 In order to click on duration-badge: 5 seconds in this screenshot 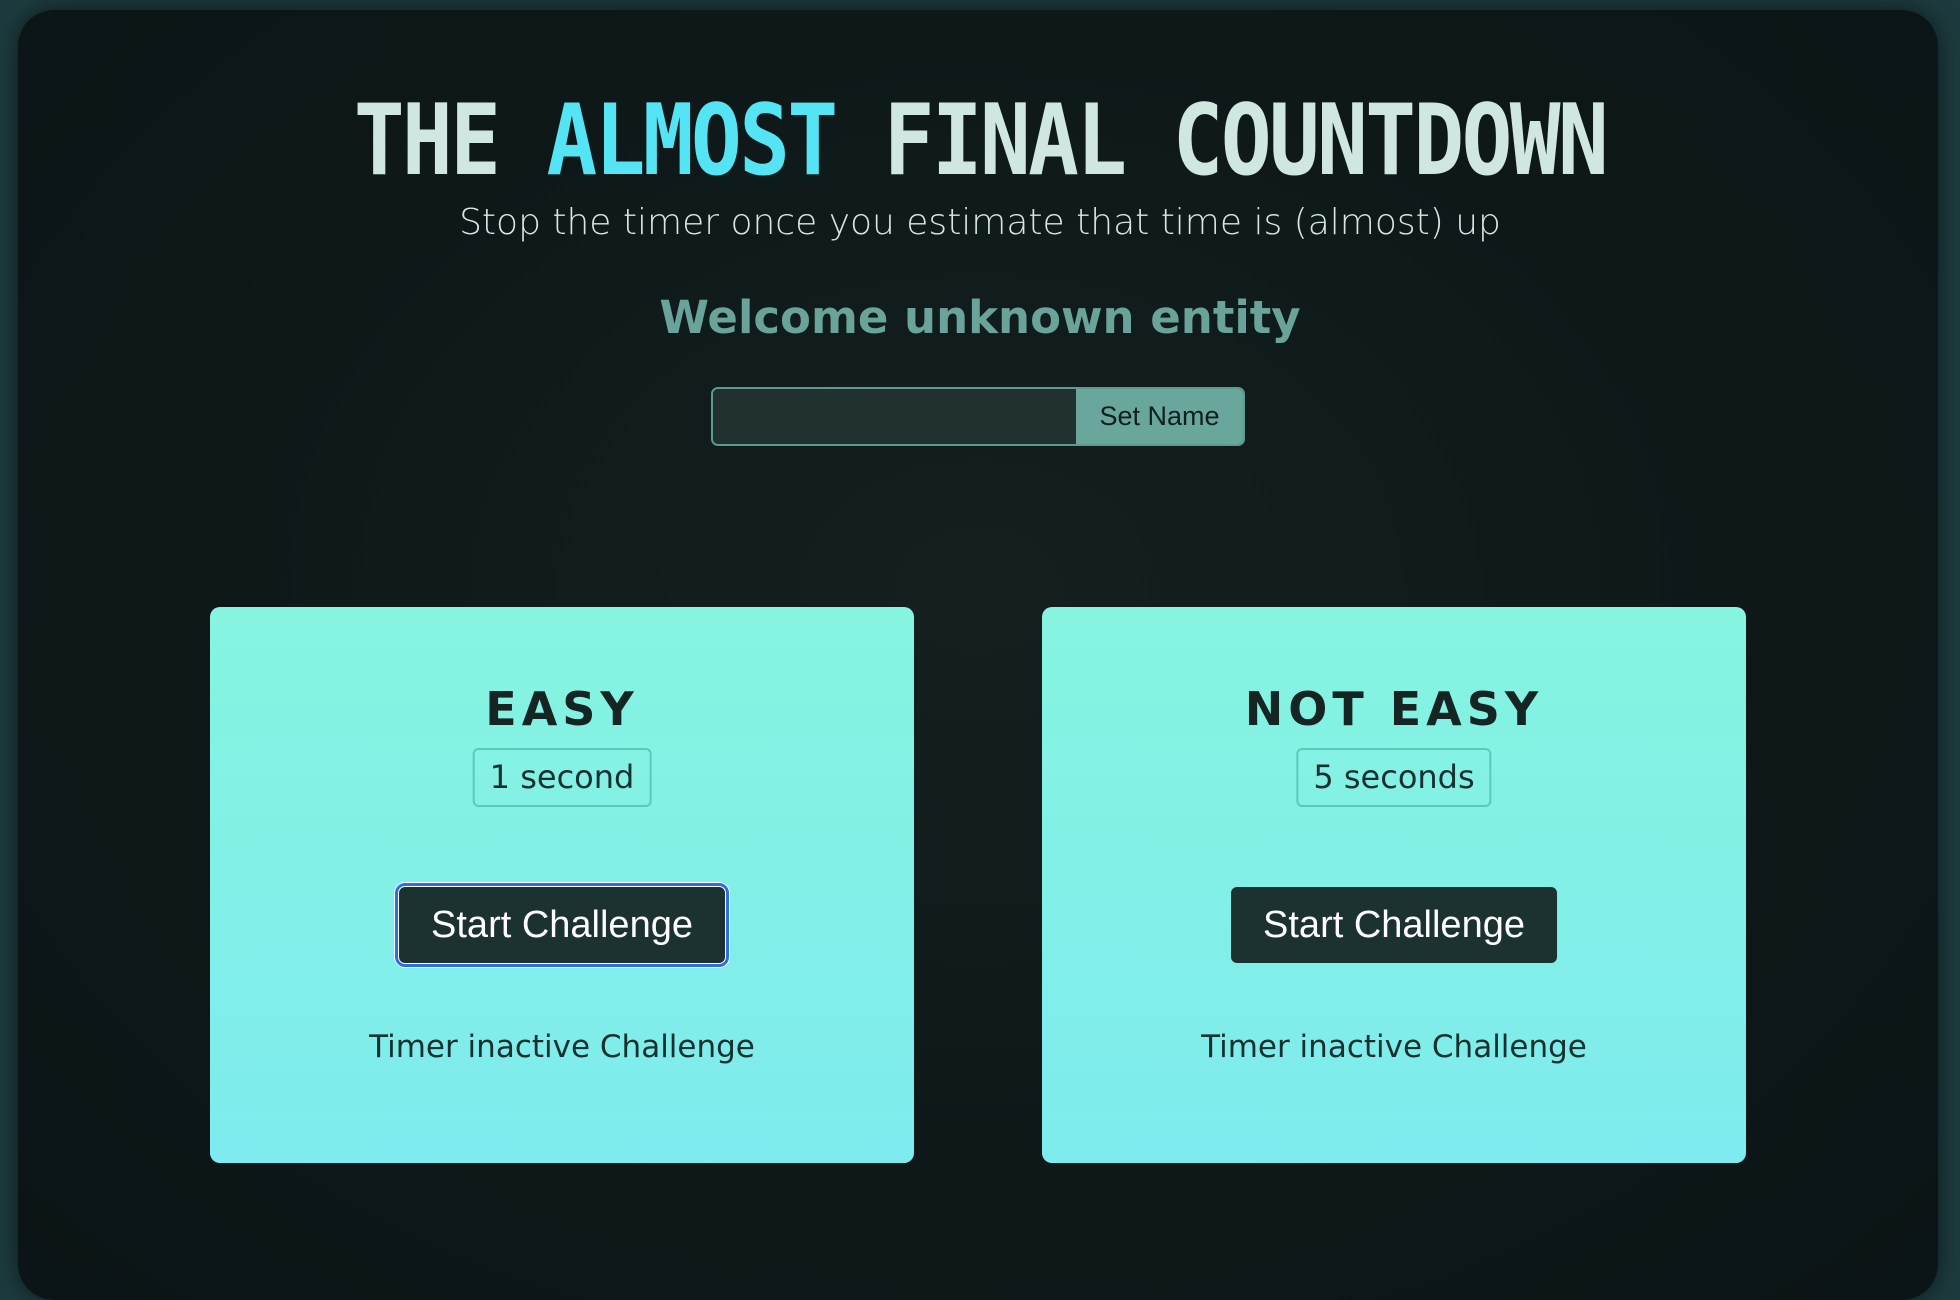, I will do `click(1394, 777)`.